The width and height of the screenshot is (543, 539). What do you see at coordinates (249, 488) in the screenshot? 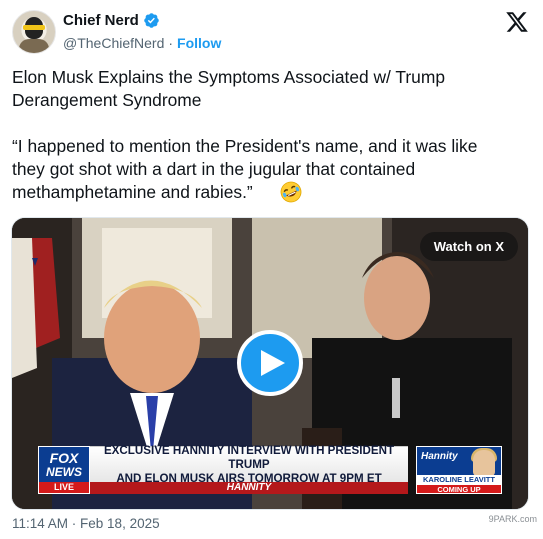
I see `show-name-bar: HANNITY` at bounding box center [249, 488].